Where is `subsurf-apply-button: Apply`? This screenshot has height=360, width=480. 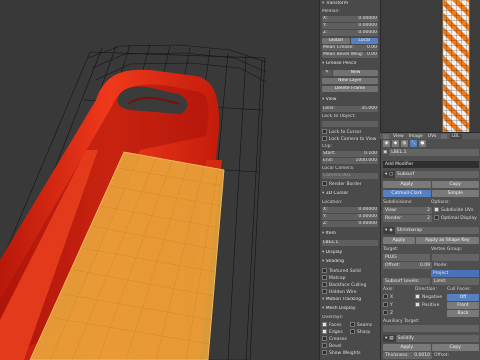
subsurf-apply-button: Apply is located at coordinates (407, 184).